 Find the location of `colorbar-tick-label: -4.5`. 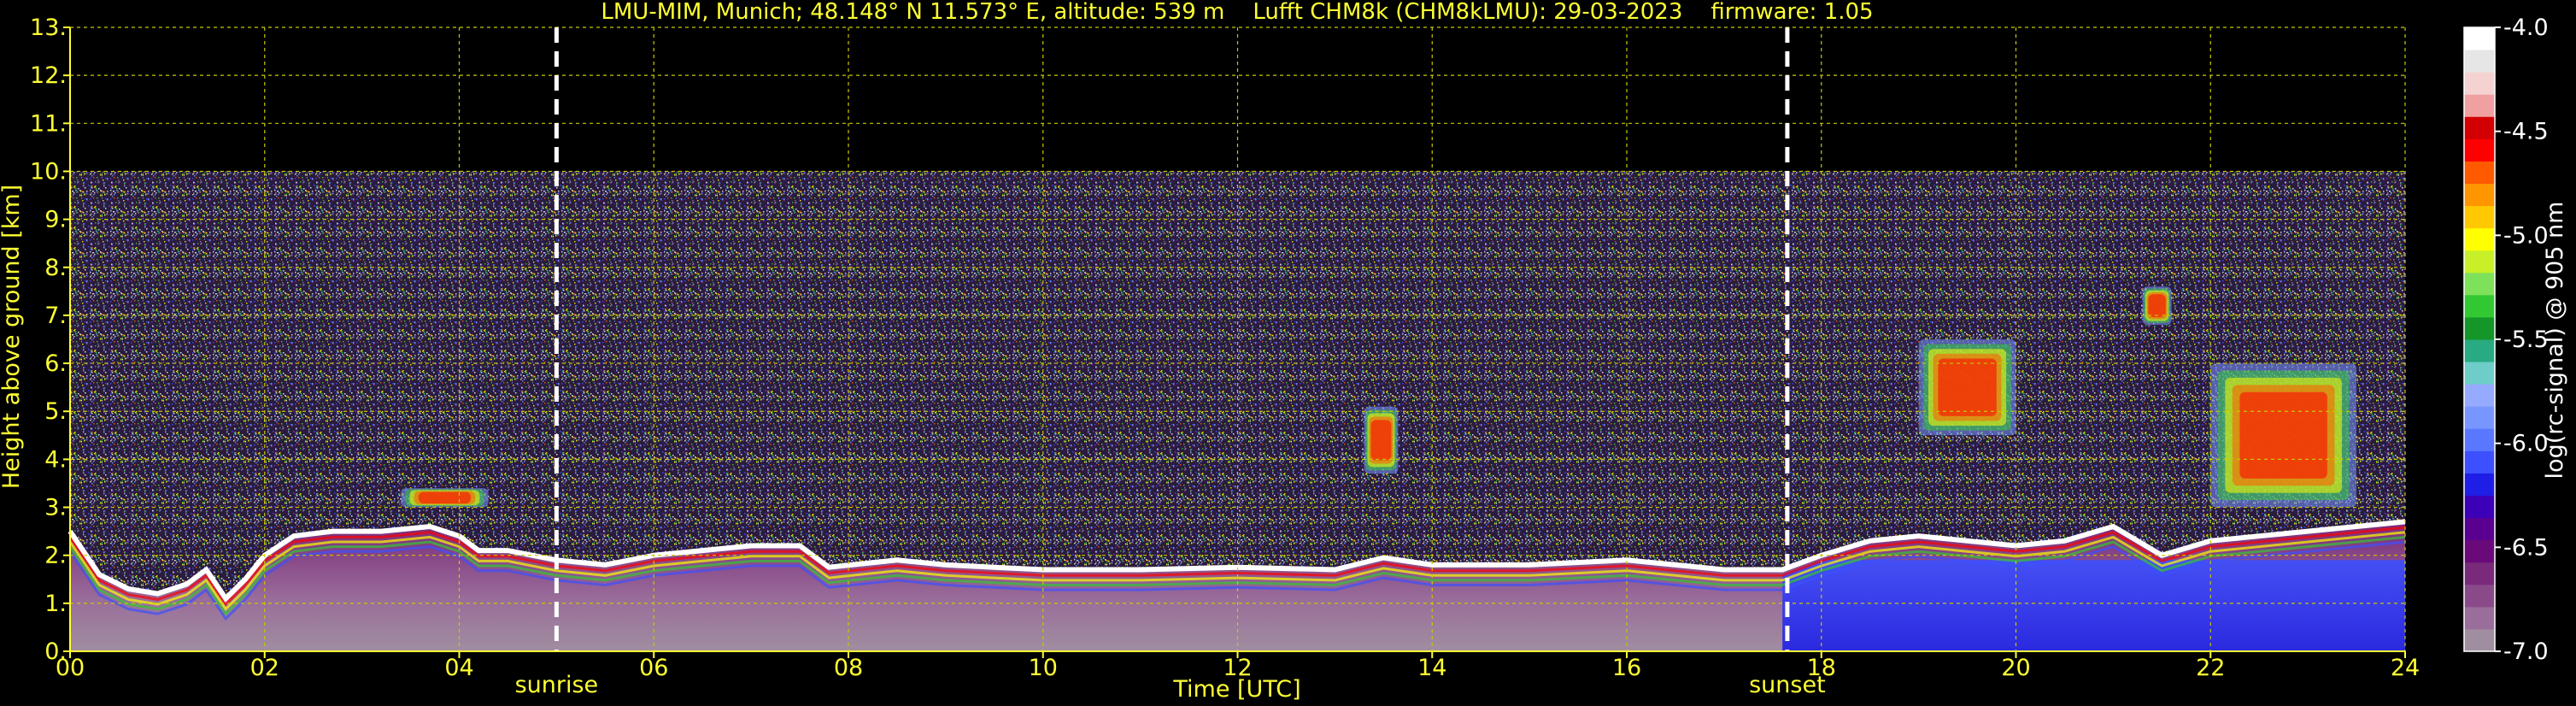

colorbar-tick-label: -4.5 is located at coordinates (2526, 132).